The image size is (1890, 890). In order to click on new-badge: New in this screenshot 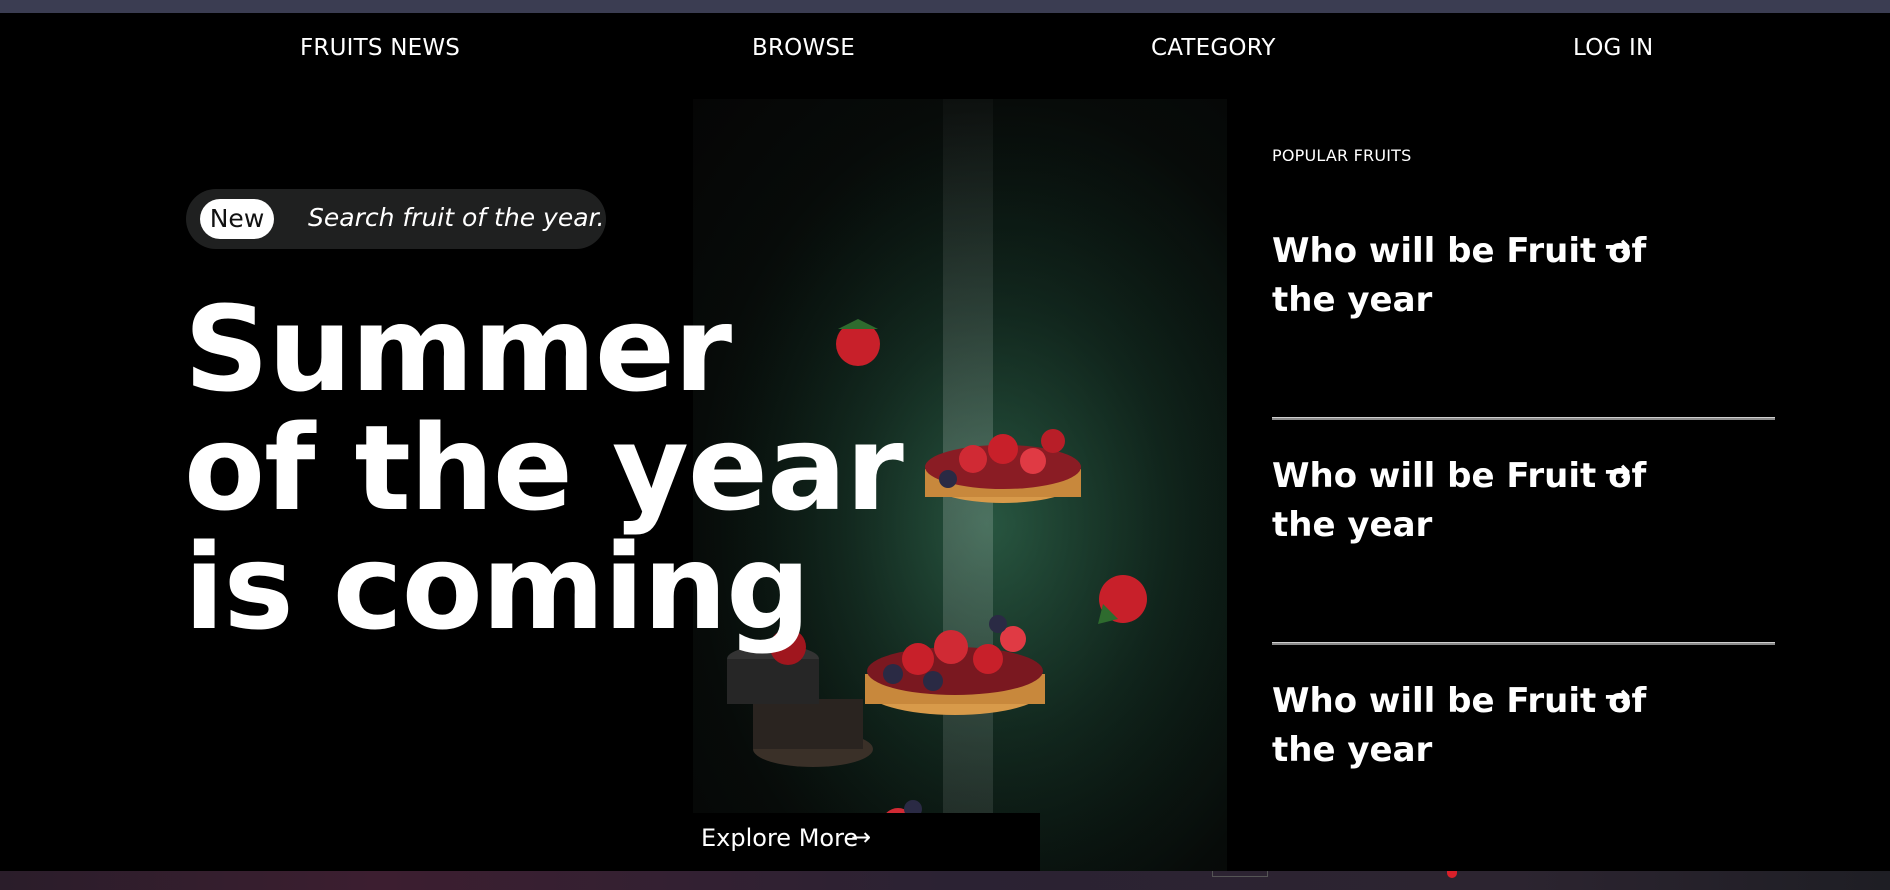, I will do `click(237, 219)`.